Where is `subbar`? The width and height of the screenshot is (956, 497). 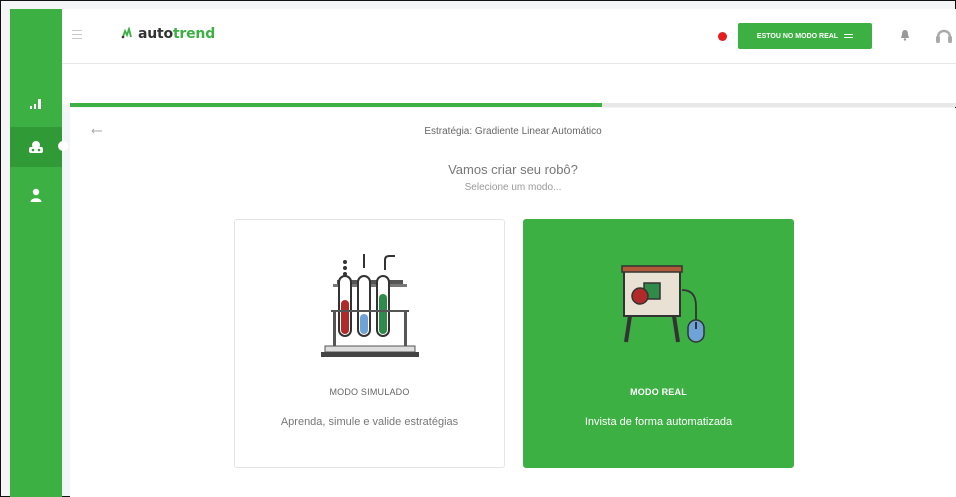 subbar is located at coordinates (509, 84).